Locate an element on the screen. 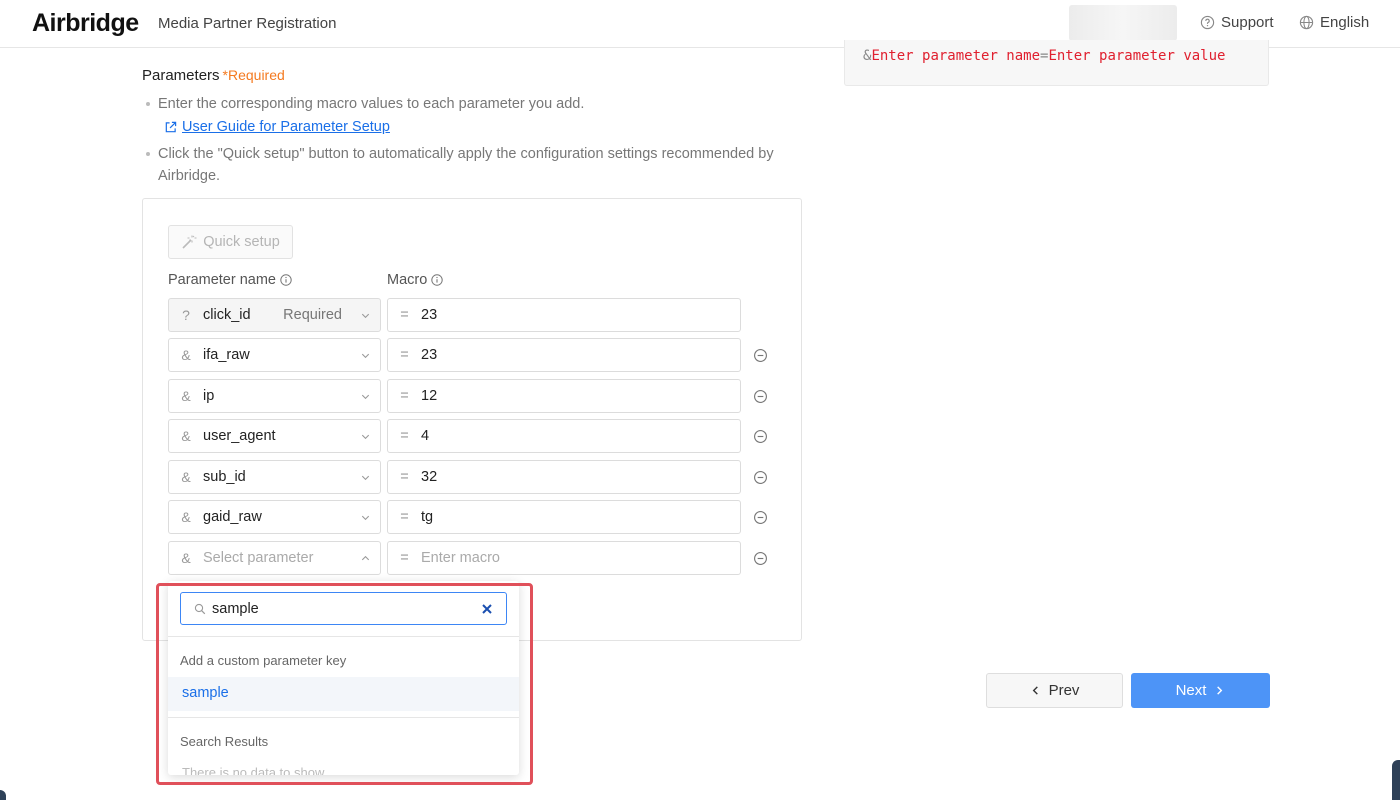 Image resolution: width=1400 pixels, height=800 pixels. prev-label: Prev is located at coordinates (1064, 690).